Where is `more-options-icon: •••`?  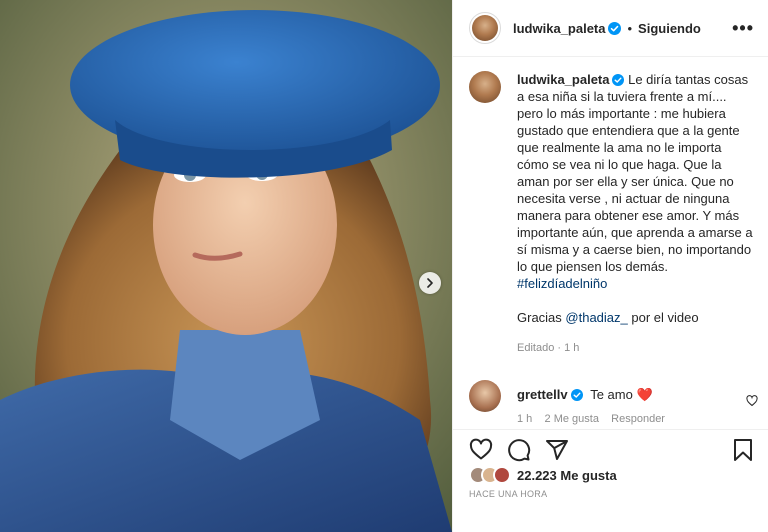
more-options-icon: ••• is located at coordinates (743, 28).